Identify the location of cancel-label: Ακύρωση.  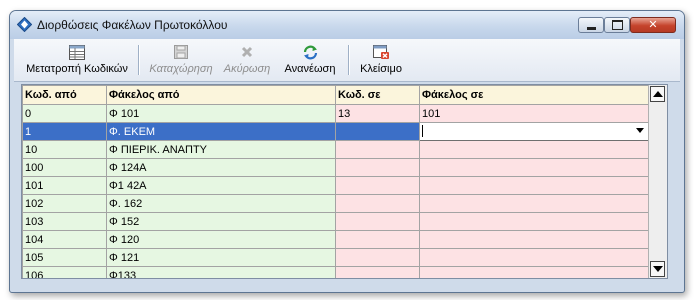
(247, 69).